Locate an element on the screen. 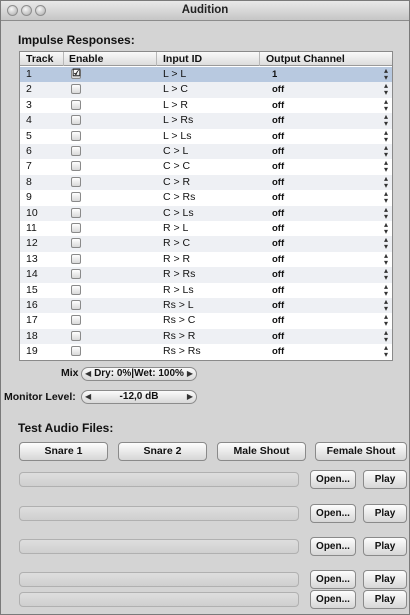 This screenshot has width=410, height=615. table-row: 18 Rs > R off ▴ ▾ is located at coordinates (206, 336).